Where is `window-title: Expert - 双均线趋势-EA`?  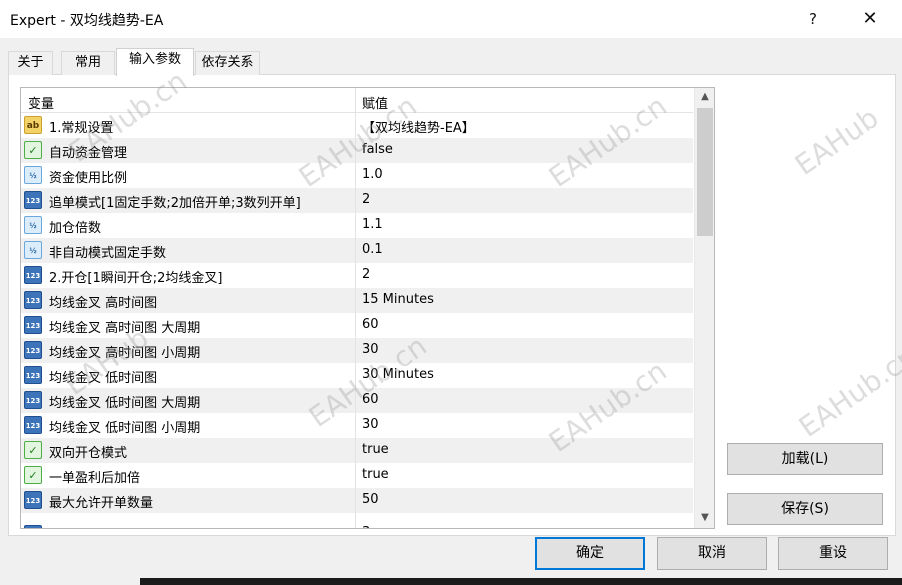 window-title: Expert - 双均线趋势-EA is located at coordinates (87, 21).